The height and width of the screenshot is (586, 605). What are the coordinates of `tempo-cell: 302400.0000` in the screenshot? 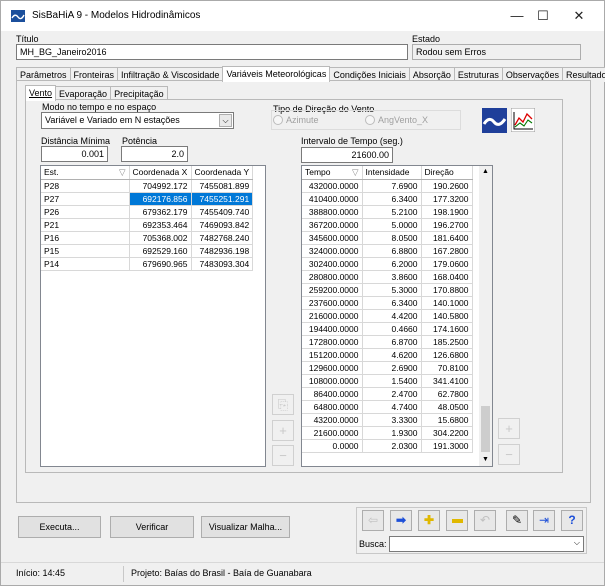 It's located at (332, 264).